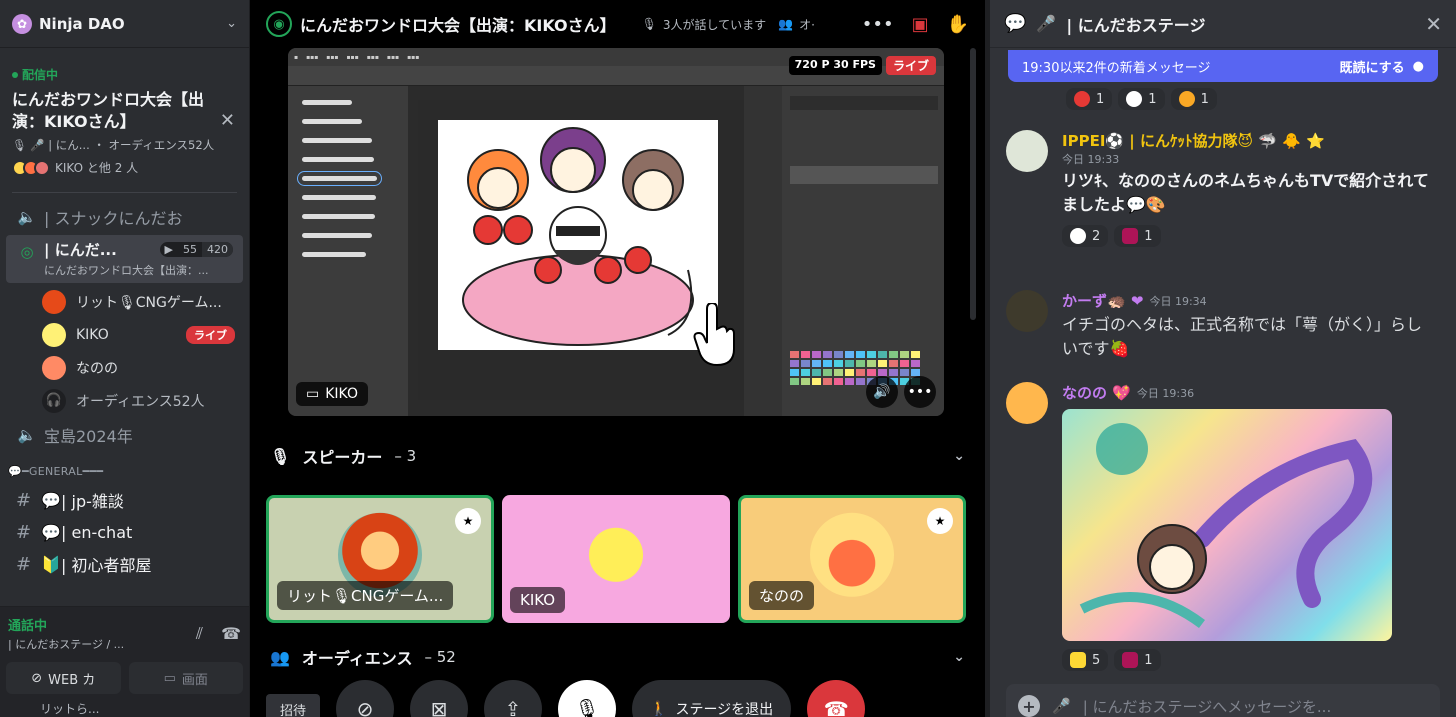 This screenshot has height=717, width=1456. Describe the element at coordinates (199, 634) in the screenshot. I see `noise-suppression-icon: ⫽` at that location.